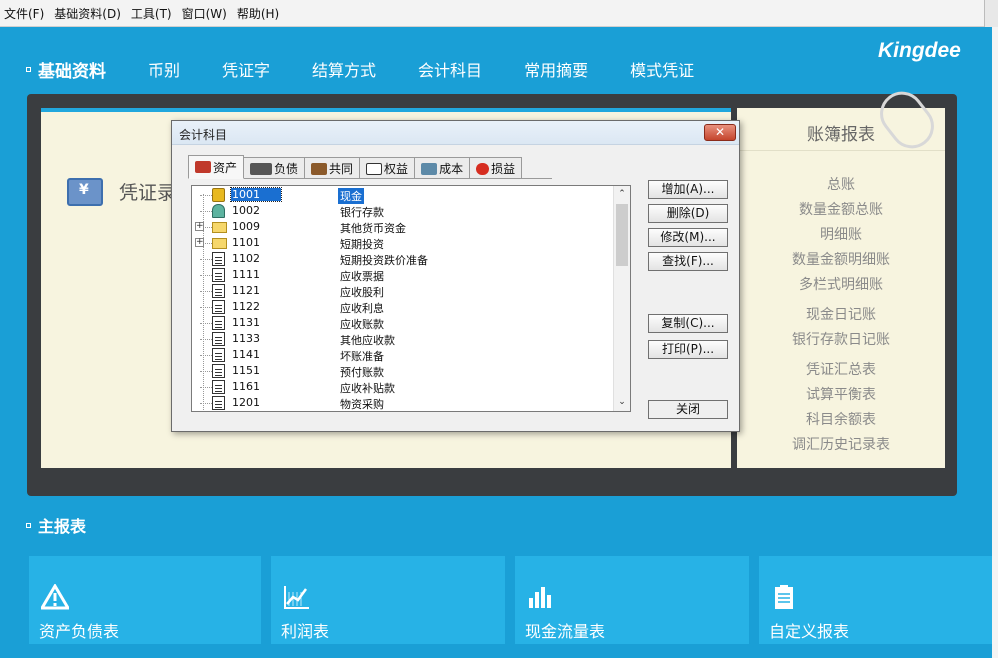 The image size is (998, 658). What do you see at coordinates (429, 168) in the screenshot?
I see `factory-icon` at bounding box center [429, 168].